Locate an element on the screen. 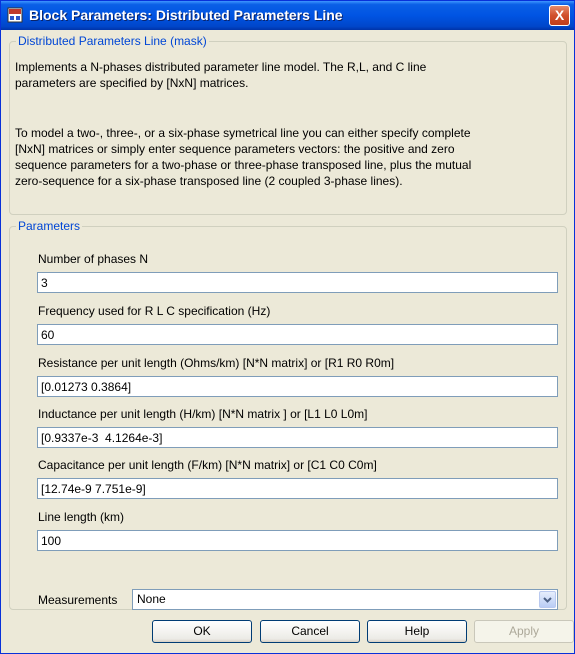  cancel-button: Cancel is located at coordinates (310, 631).